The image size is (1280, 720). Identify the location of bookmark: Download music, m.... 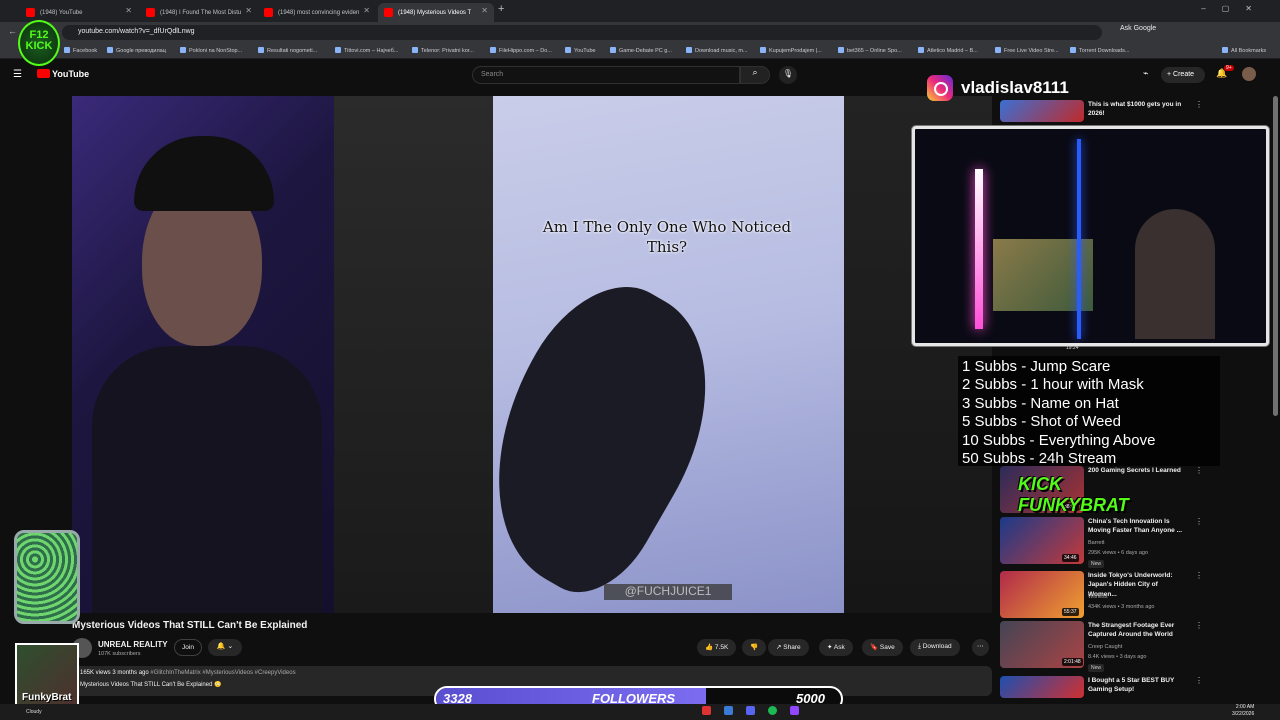
(717, 50).